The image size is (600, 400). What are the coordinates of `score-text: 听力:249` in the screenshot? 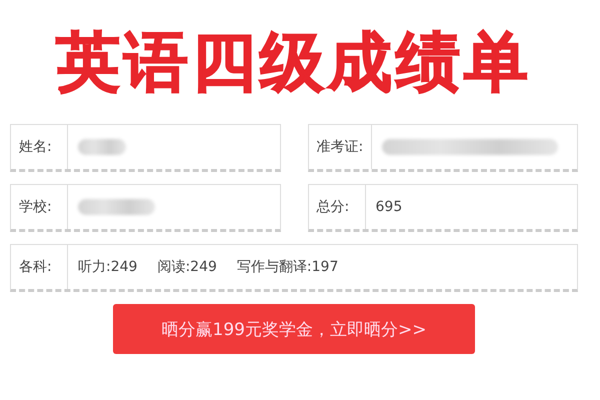 It's located at (108, 267).